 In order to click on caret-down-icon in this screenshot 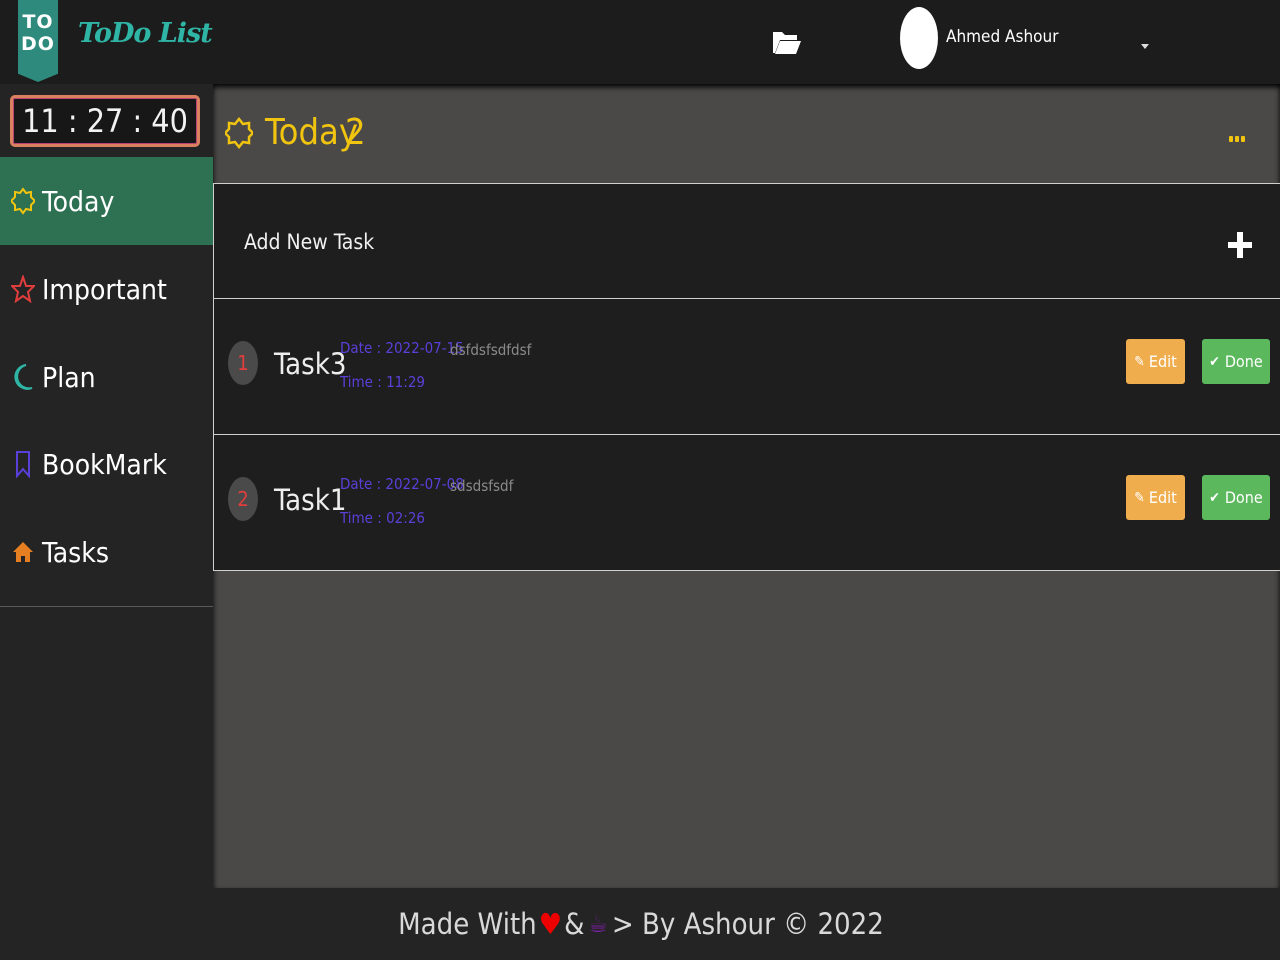, I will do `click(1145, 46)`.